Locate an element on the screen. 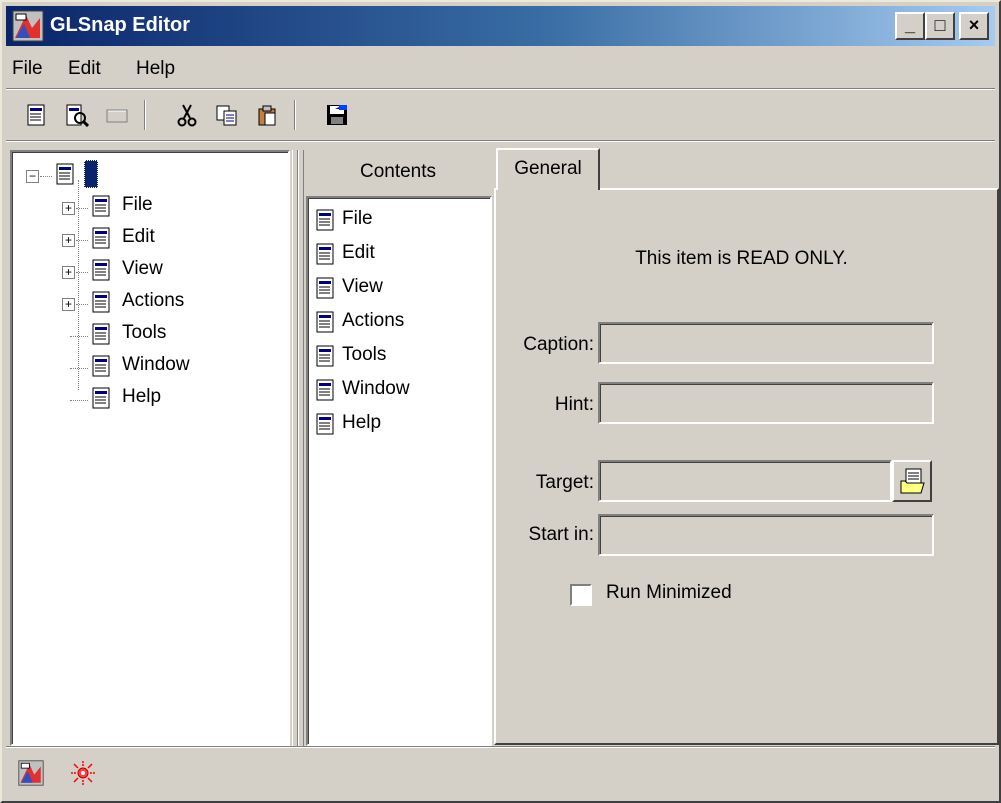  tree-item-window: Window is located at coordinates (160, 366).